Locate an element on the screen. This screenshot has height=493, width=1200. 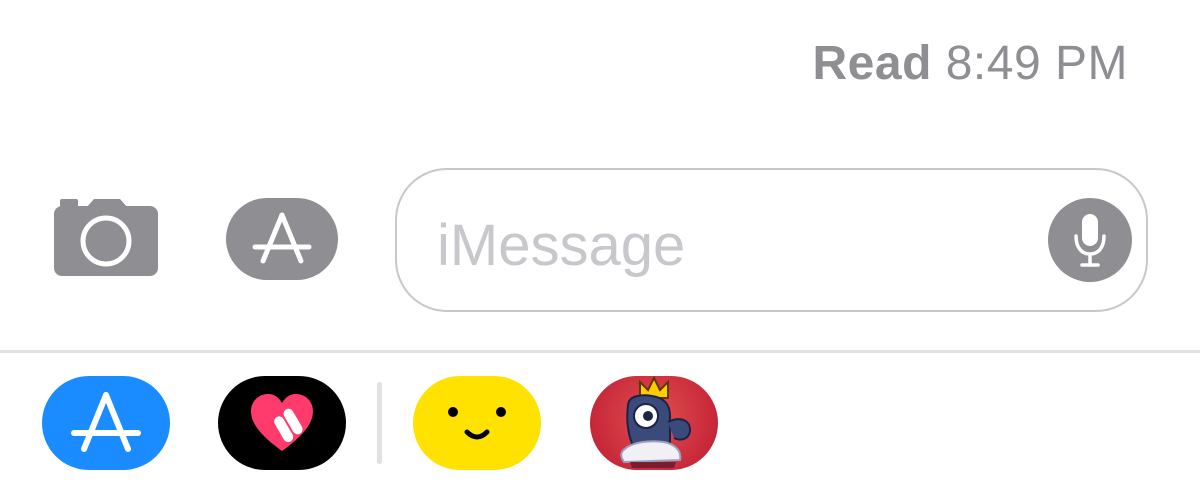
camera-icon is located at coordinates (106, 237).